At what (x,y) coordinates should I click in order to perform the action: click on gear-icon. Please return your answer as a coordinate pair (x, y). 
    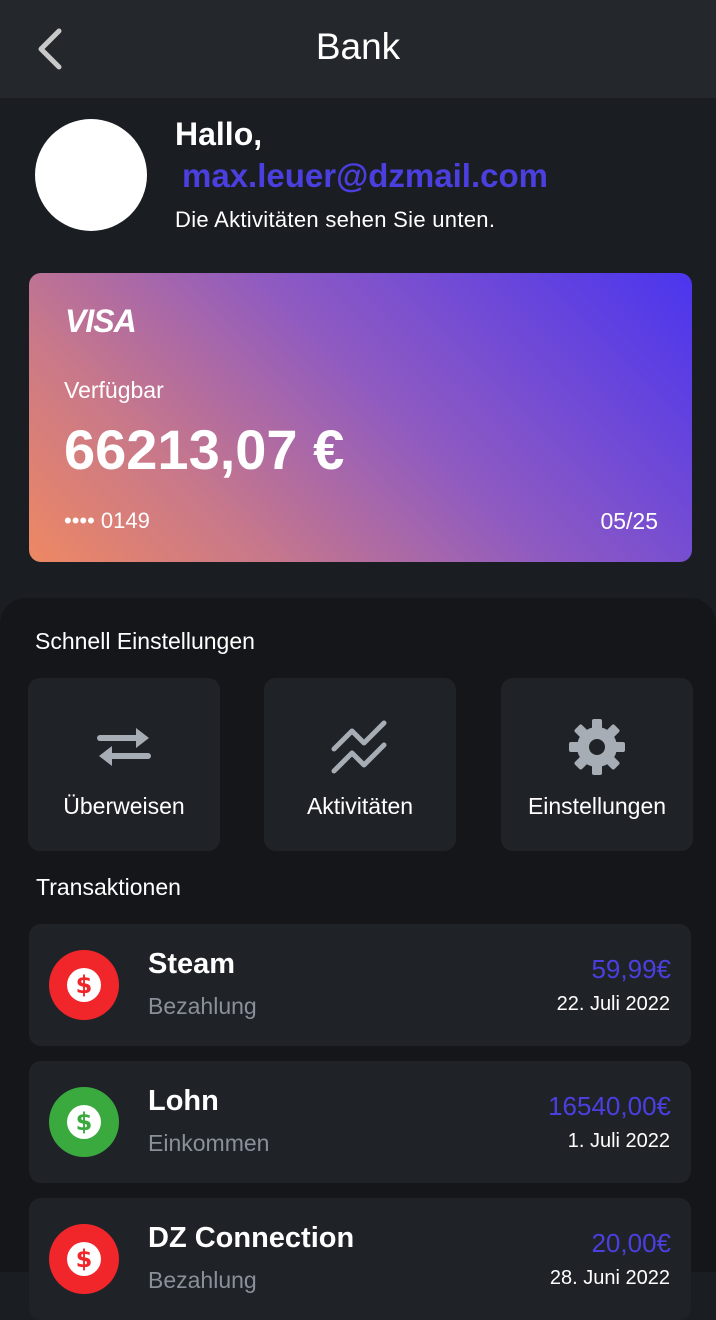
    Looking at the image, I should click on (597, 747).